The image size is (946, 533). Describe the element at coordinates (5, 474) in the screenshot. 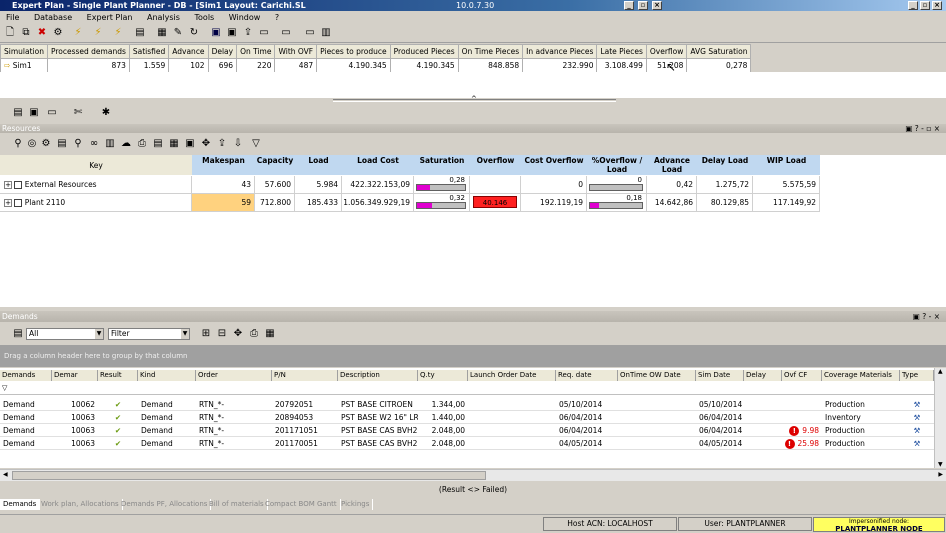

I see `scroll-left-icon: ◀` at that location.